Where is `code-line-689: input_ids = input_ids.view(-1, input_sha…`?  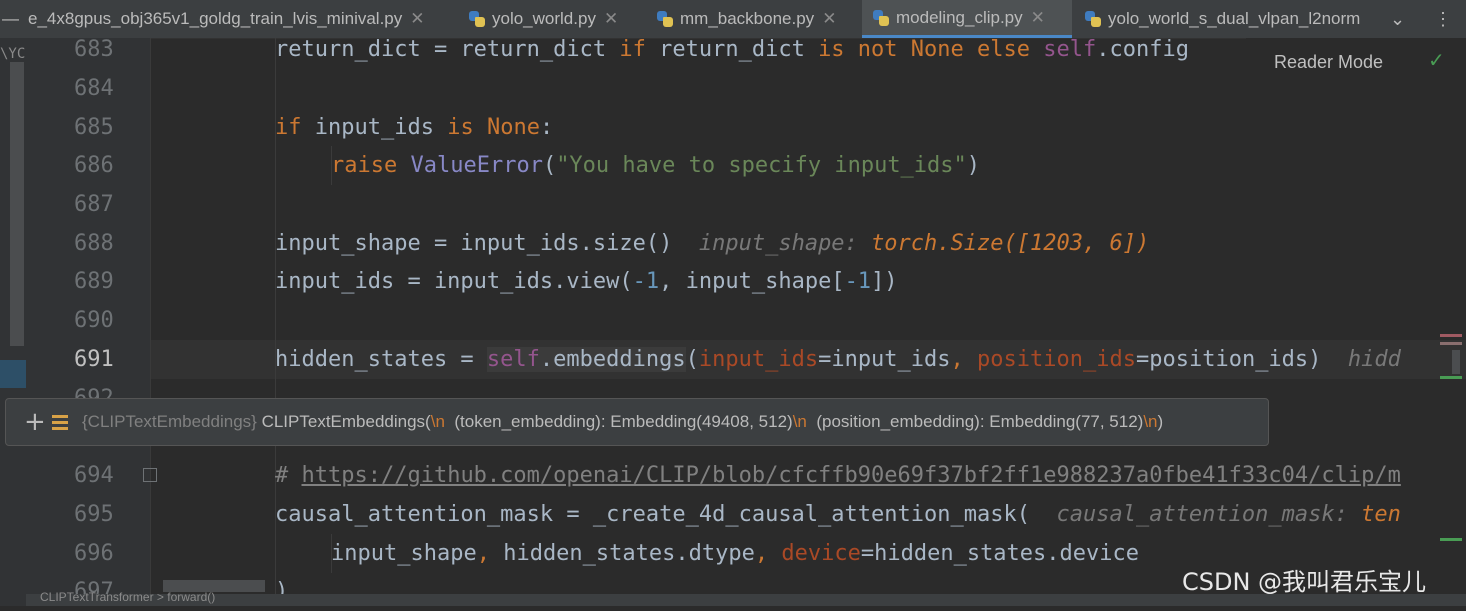 code-line-689: input_ids = input_ids.view(-1, input_sha… is located at coordinates (586, 281).